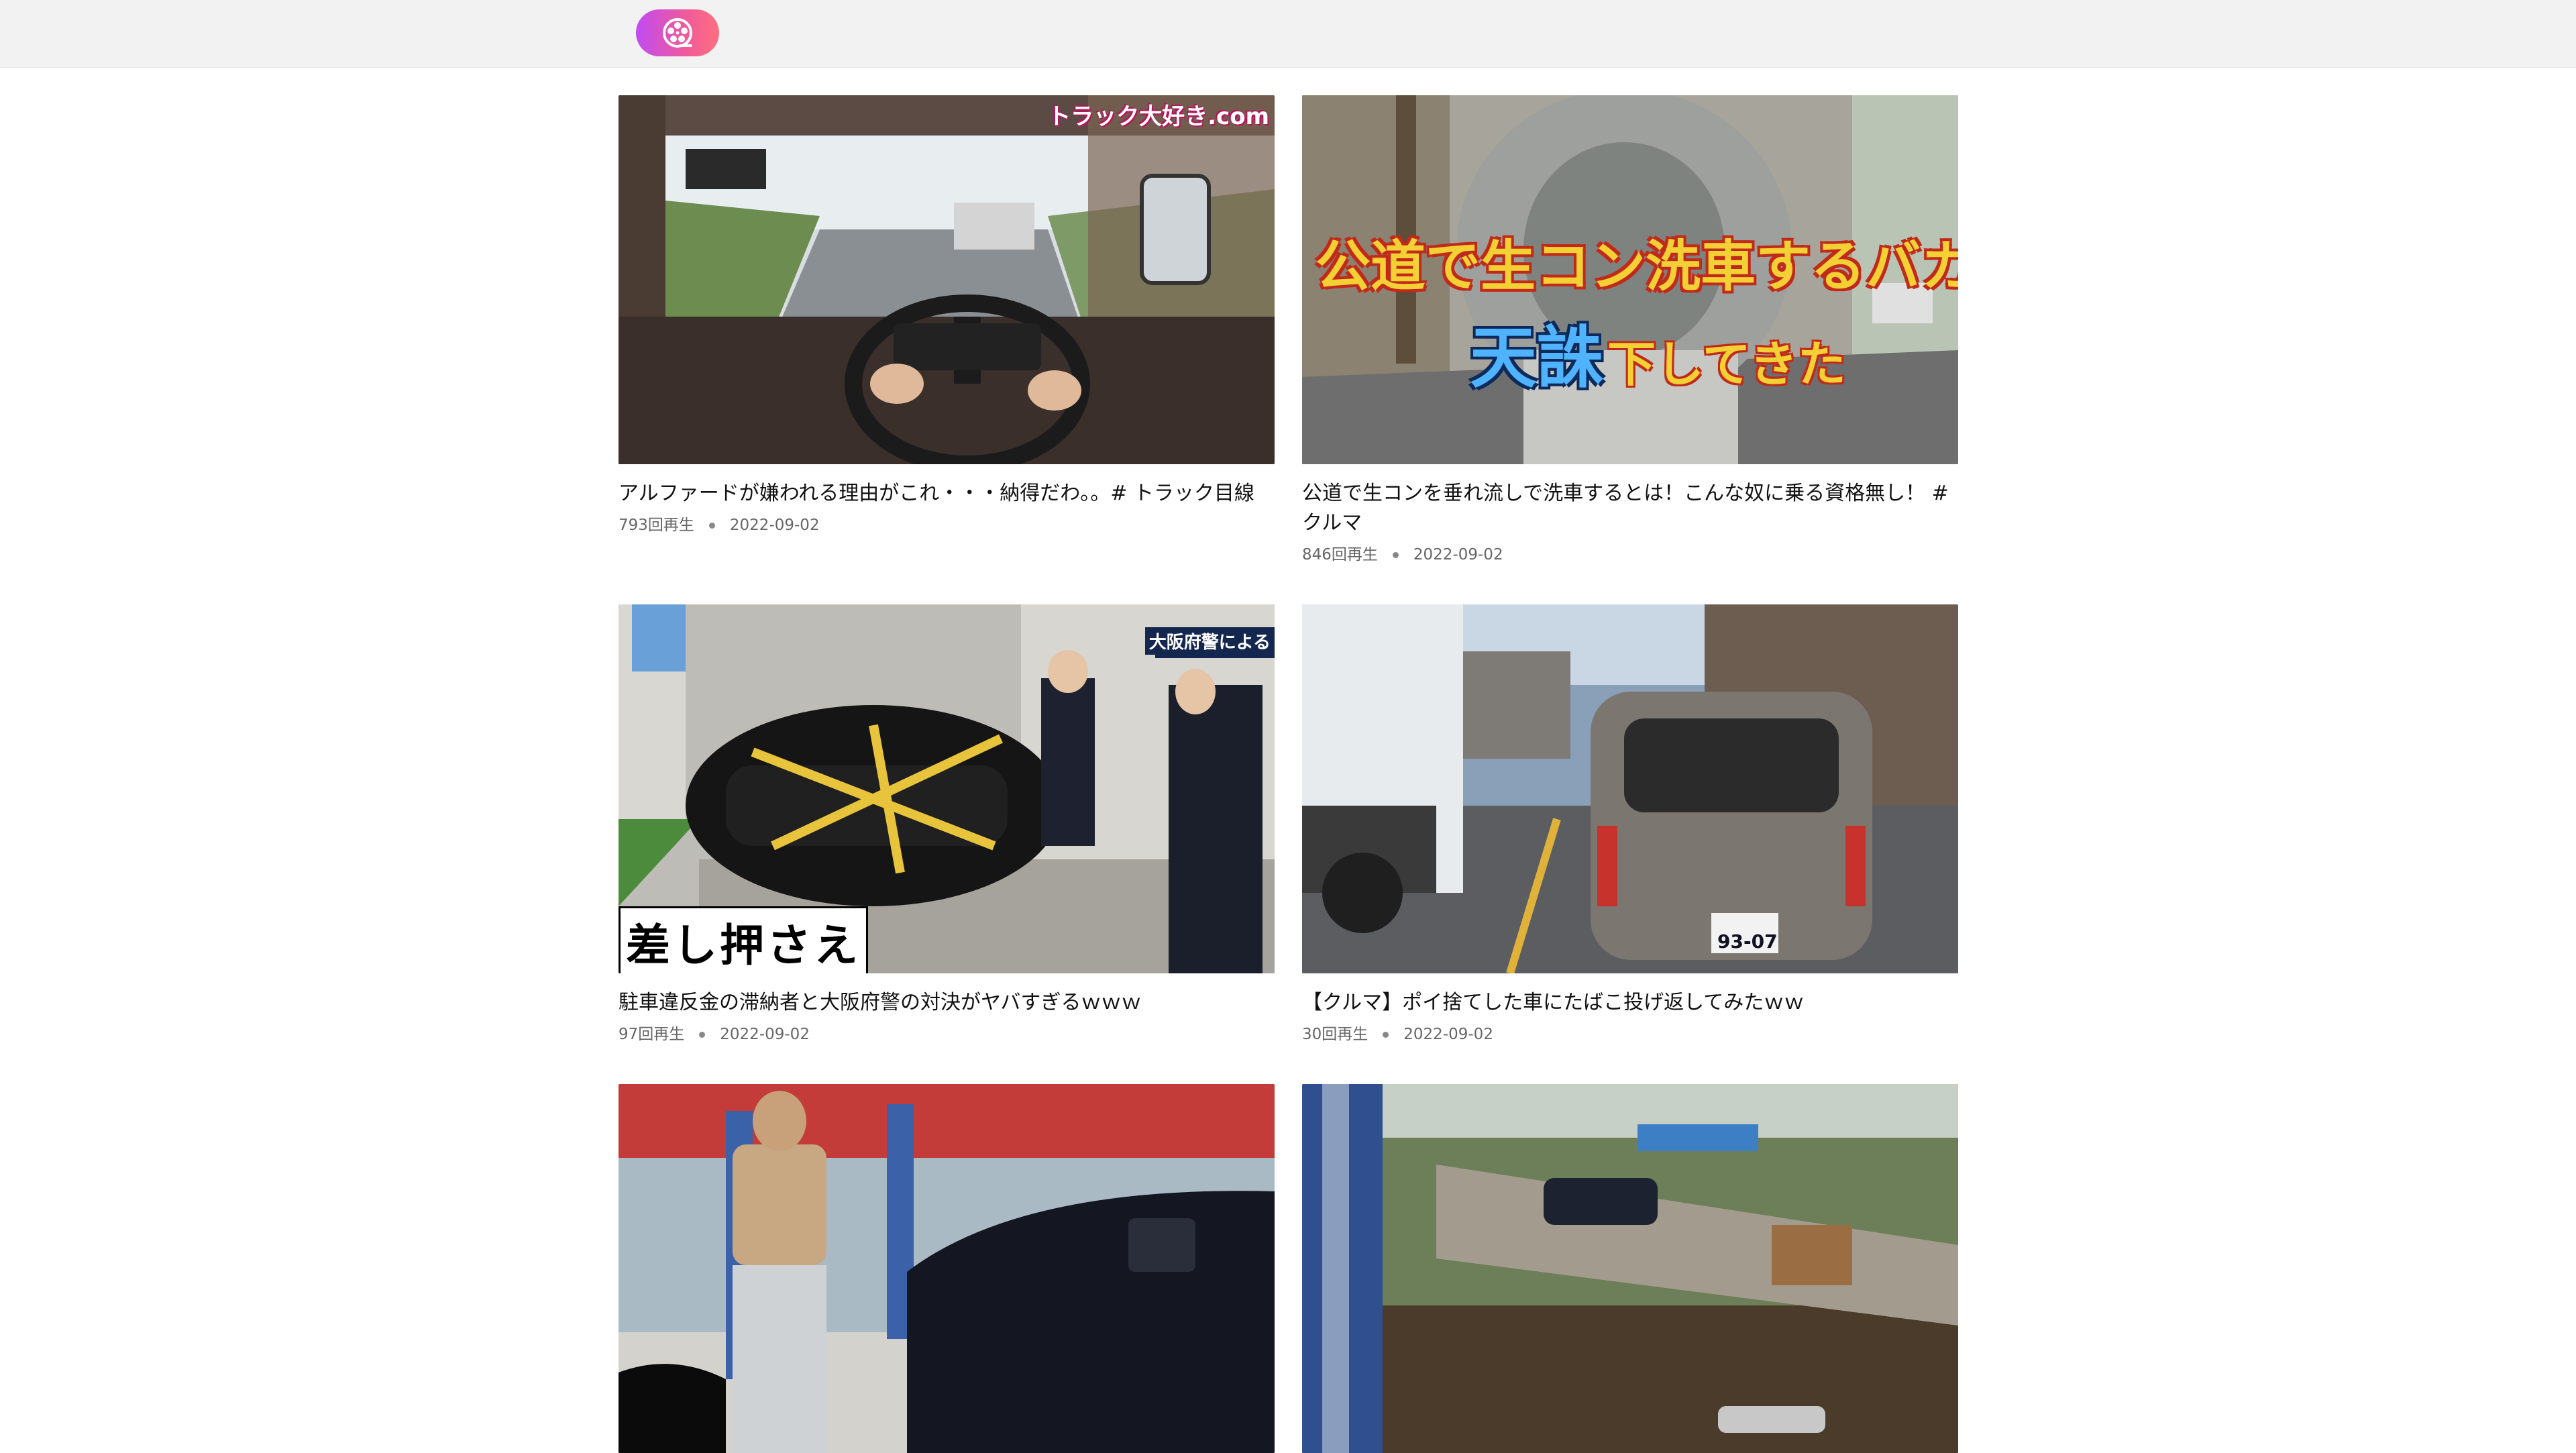 The width and height of the screenshot is (2576, 1453). I want to click on van-street-thumbnail-image, so click(1630, 788).